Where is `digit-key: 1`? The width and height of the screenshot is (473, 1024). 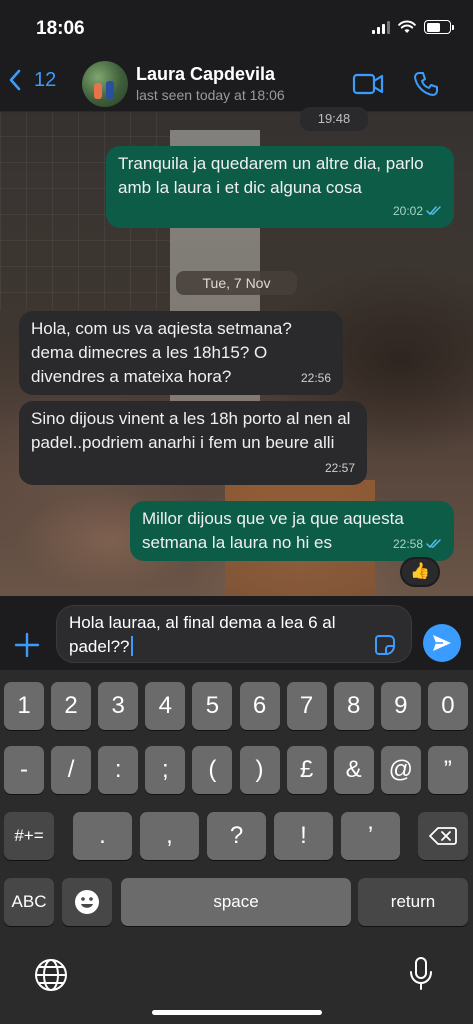
digit-key: 1 is located at coordinates (24, 706).